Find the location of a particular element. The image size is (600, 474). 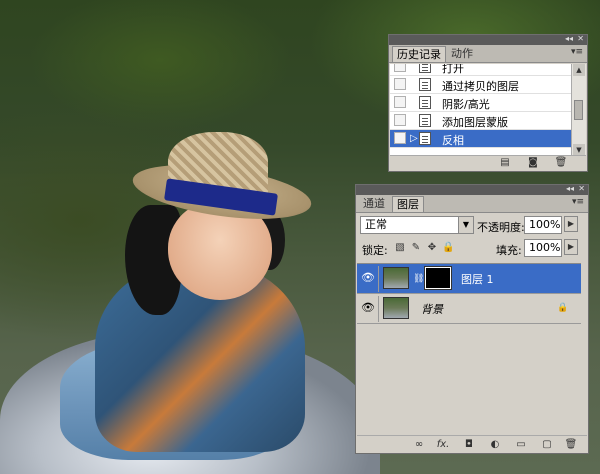

fill-label: 填充: is located at coordinates (509, 250).